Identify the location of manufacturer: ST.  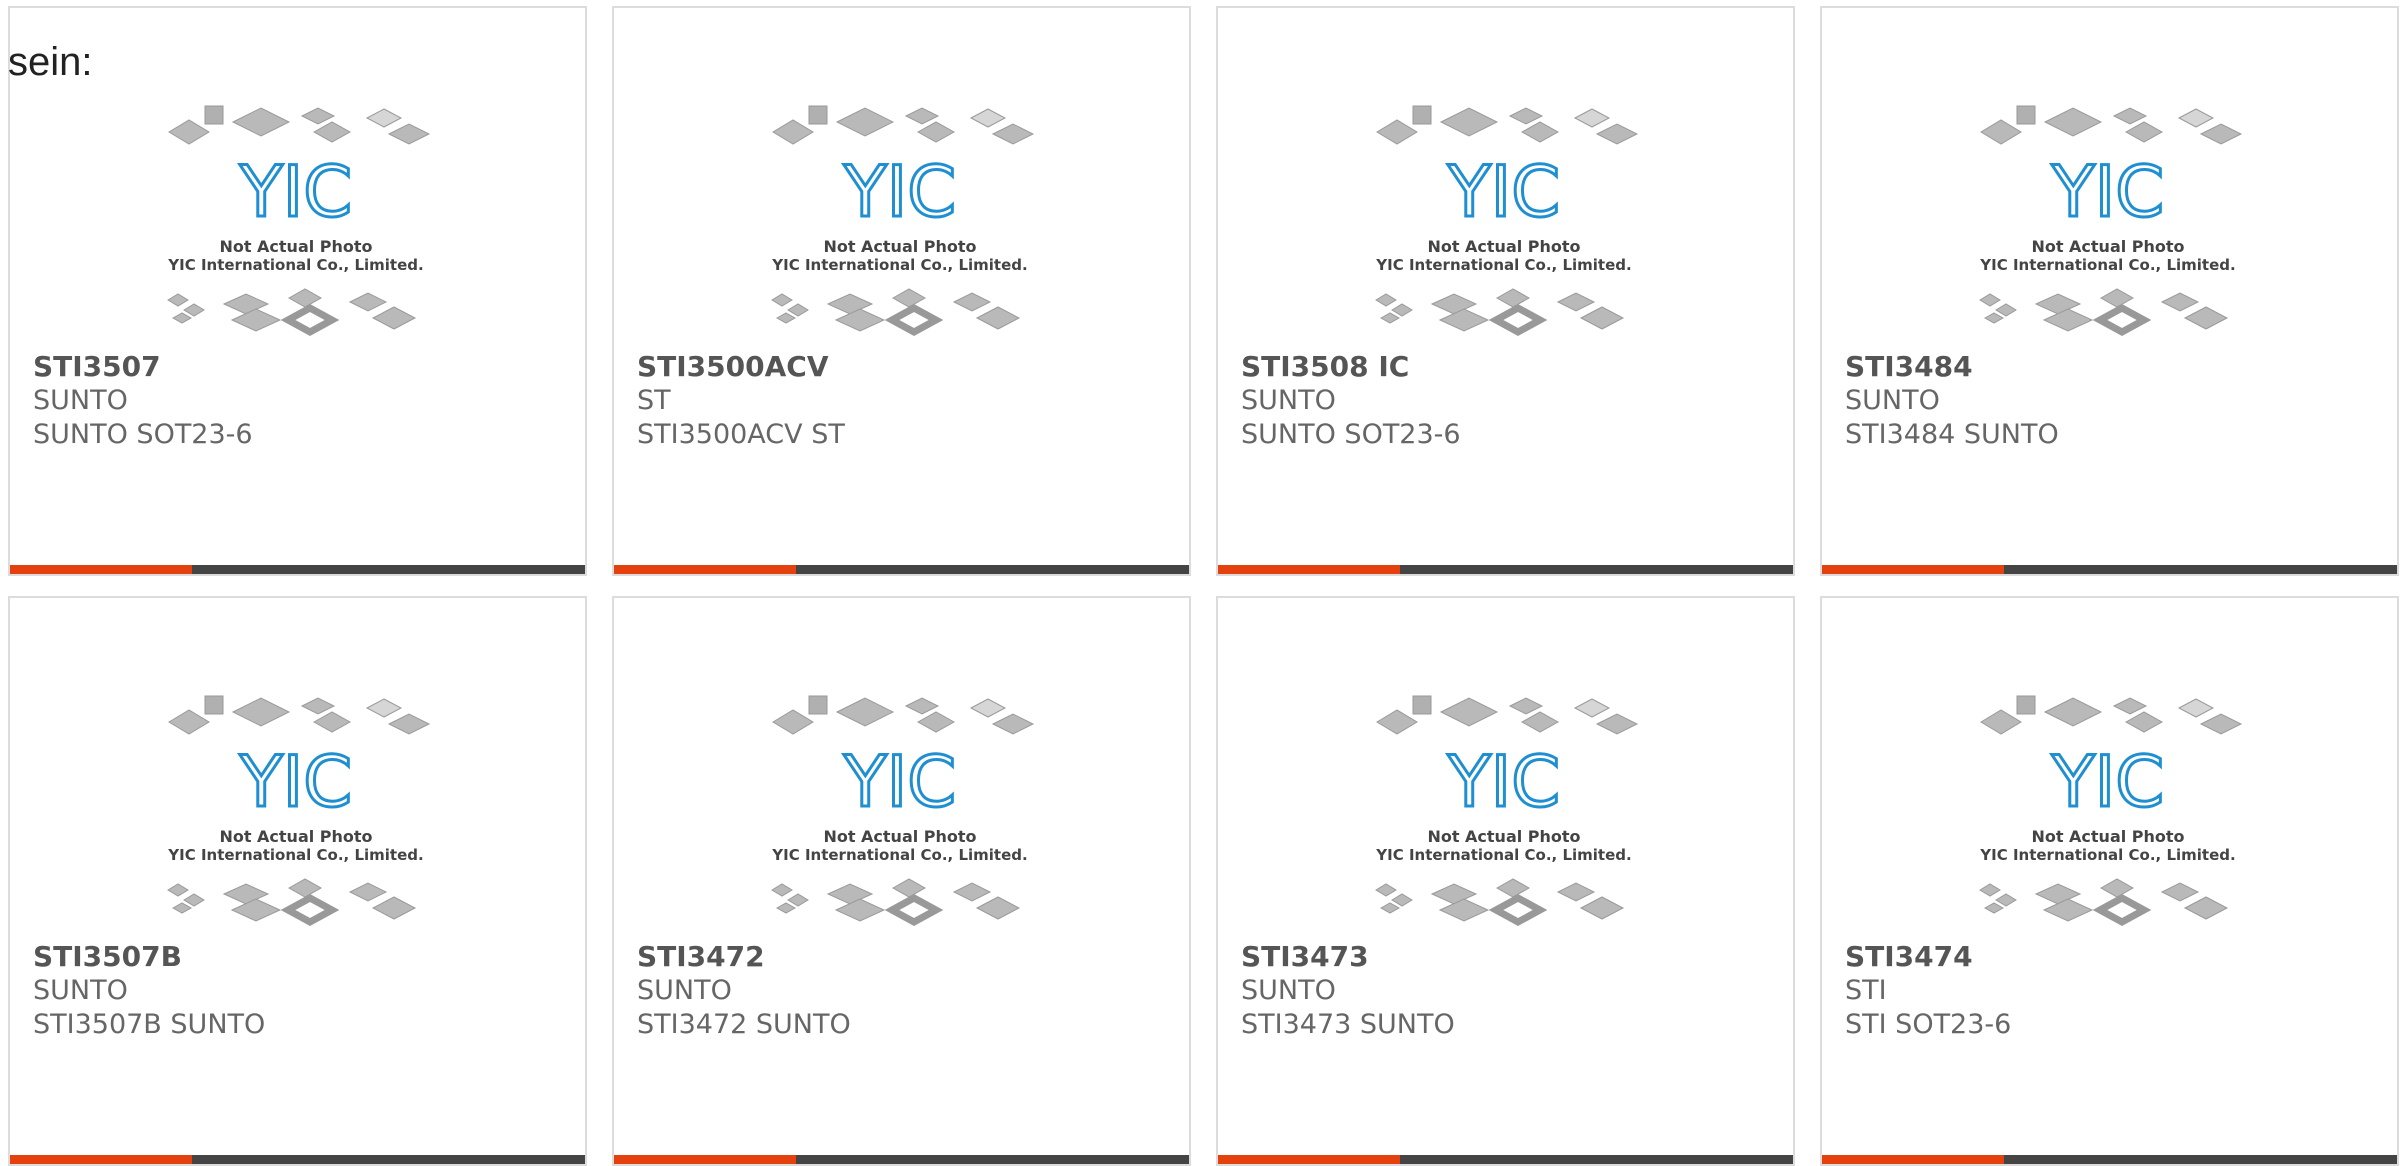
(654, 400).